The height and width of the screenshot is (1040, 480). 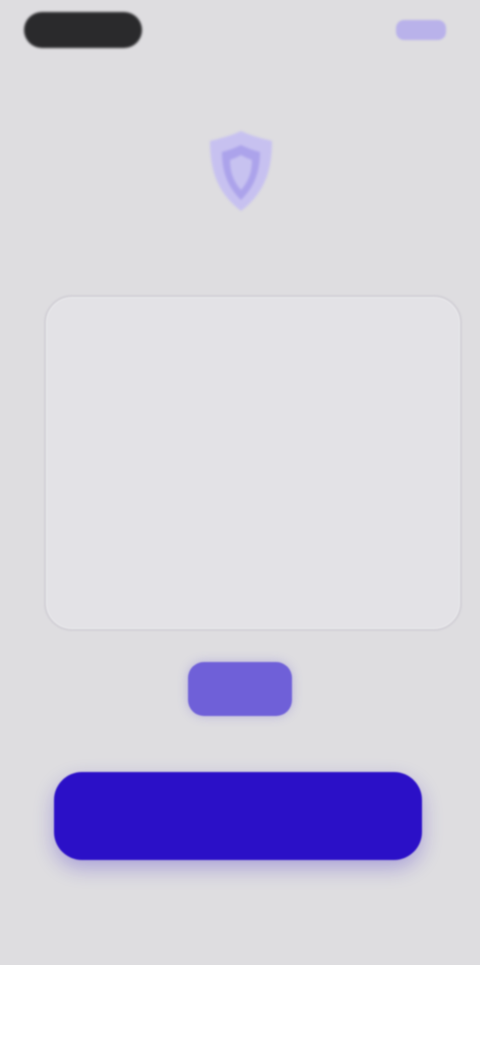 What do you see at coordinates (83, 30) in the screenshot?
I see `status-pill` at bounding box center [83, 30].